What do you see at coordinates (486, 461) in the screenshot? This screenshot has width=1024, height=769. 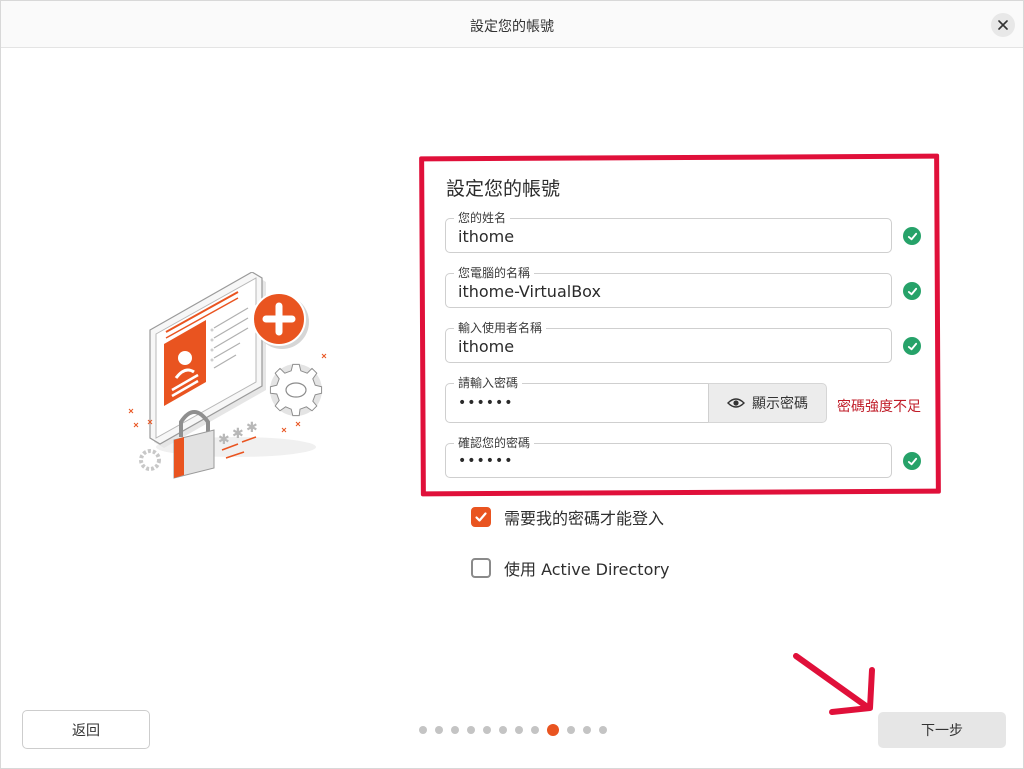 I see `confirm-password-value: ••••••` at bounding box center [486, 461].